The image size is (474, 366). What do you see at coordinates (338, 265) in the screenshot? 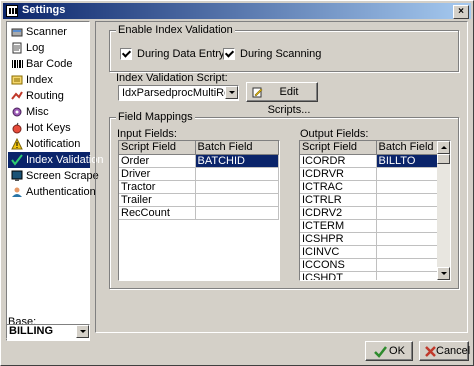
I see `script-field-cell: ICCONS` at bounding box center [338, 265].